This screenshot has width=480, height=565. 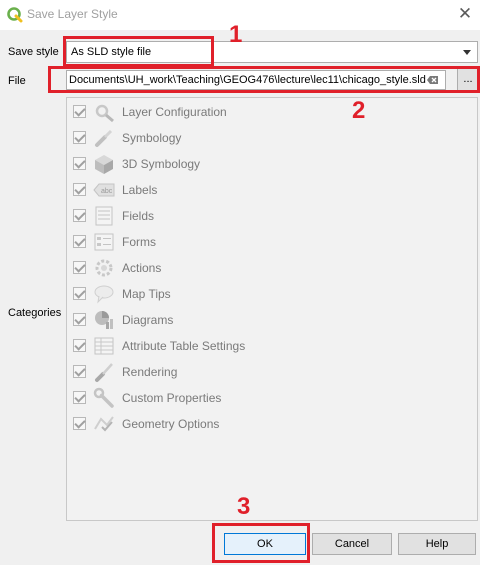 What do you see at coordinates (174, 112) in the screenshot?
I see `category-label: Layer Configuration` at bounding box center [174, 112].